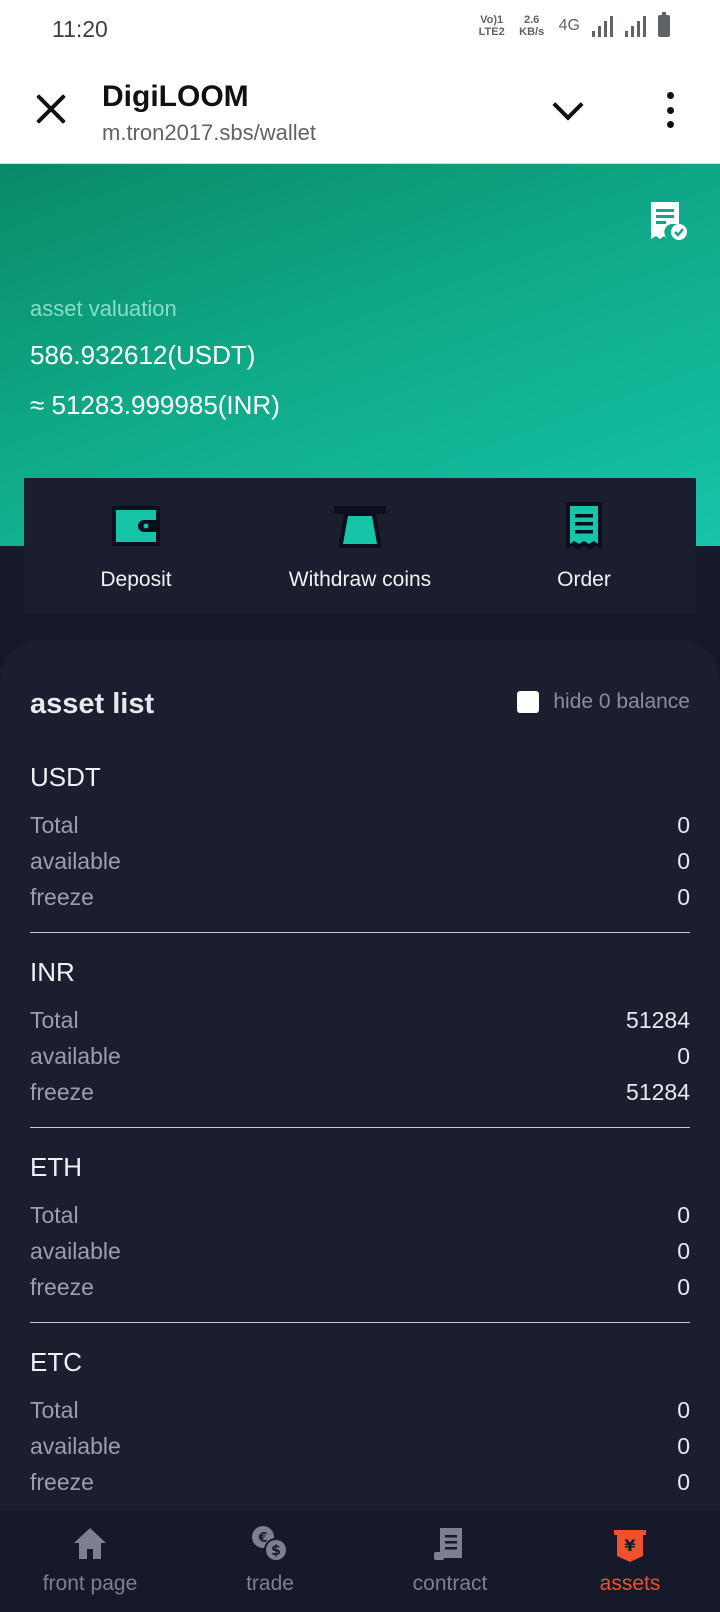 The width and height of the screenshot is (720, 1612). I want to click on nav-assets: ¥ assets, so click(630, 1561).